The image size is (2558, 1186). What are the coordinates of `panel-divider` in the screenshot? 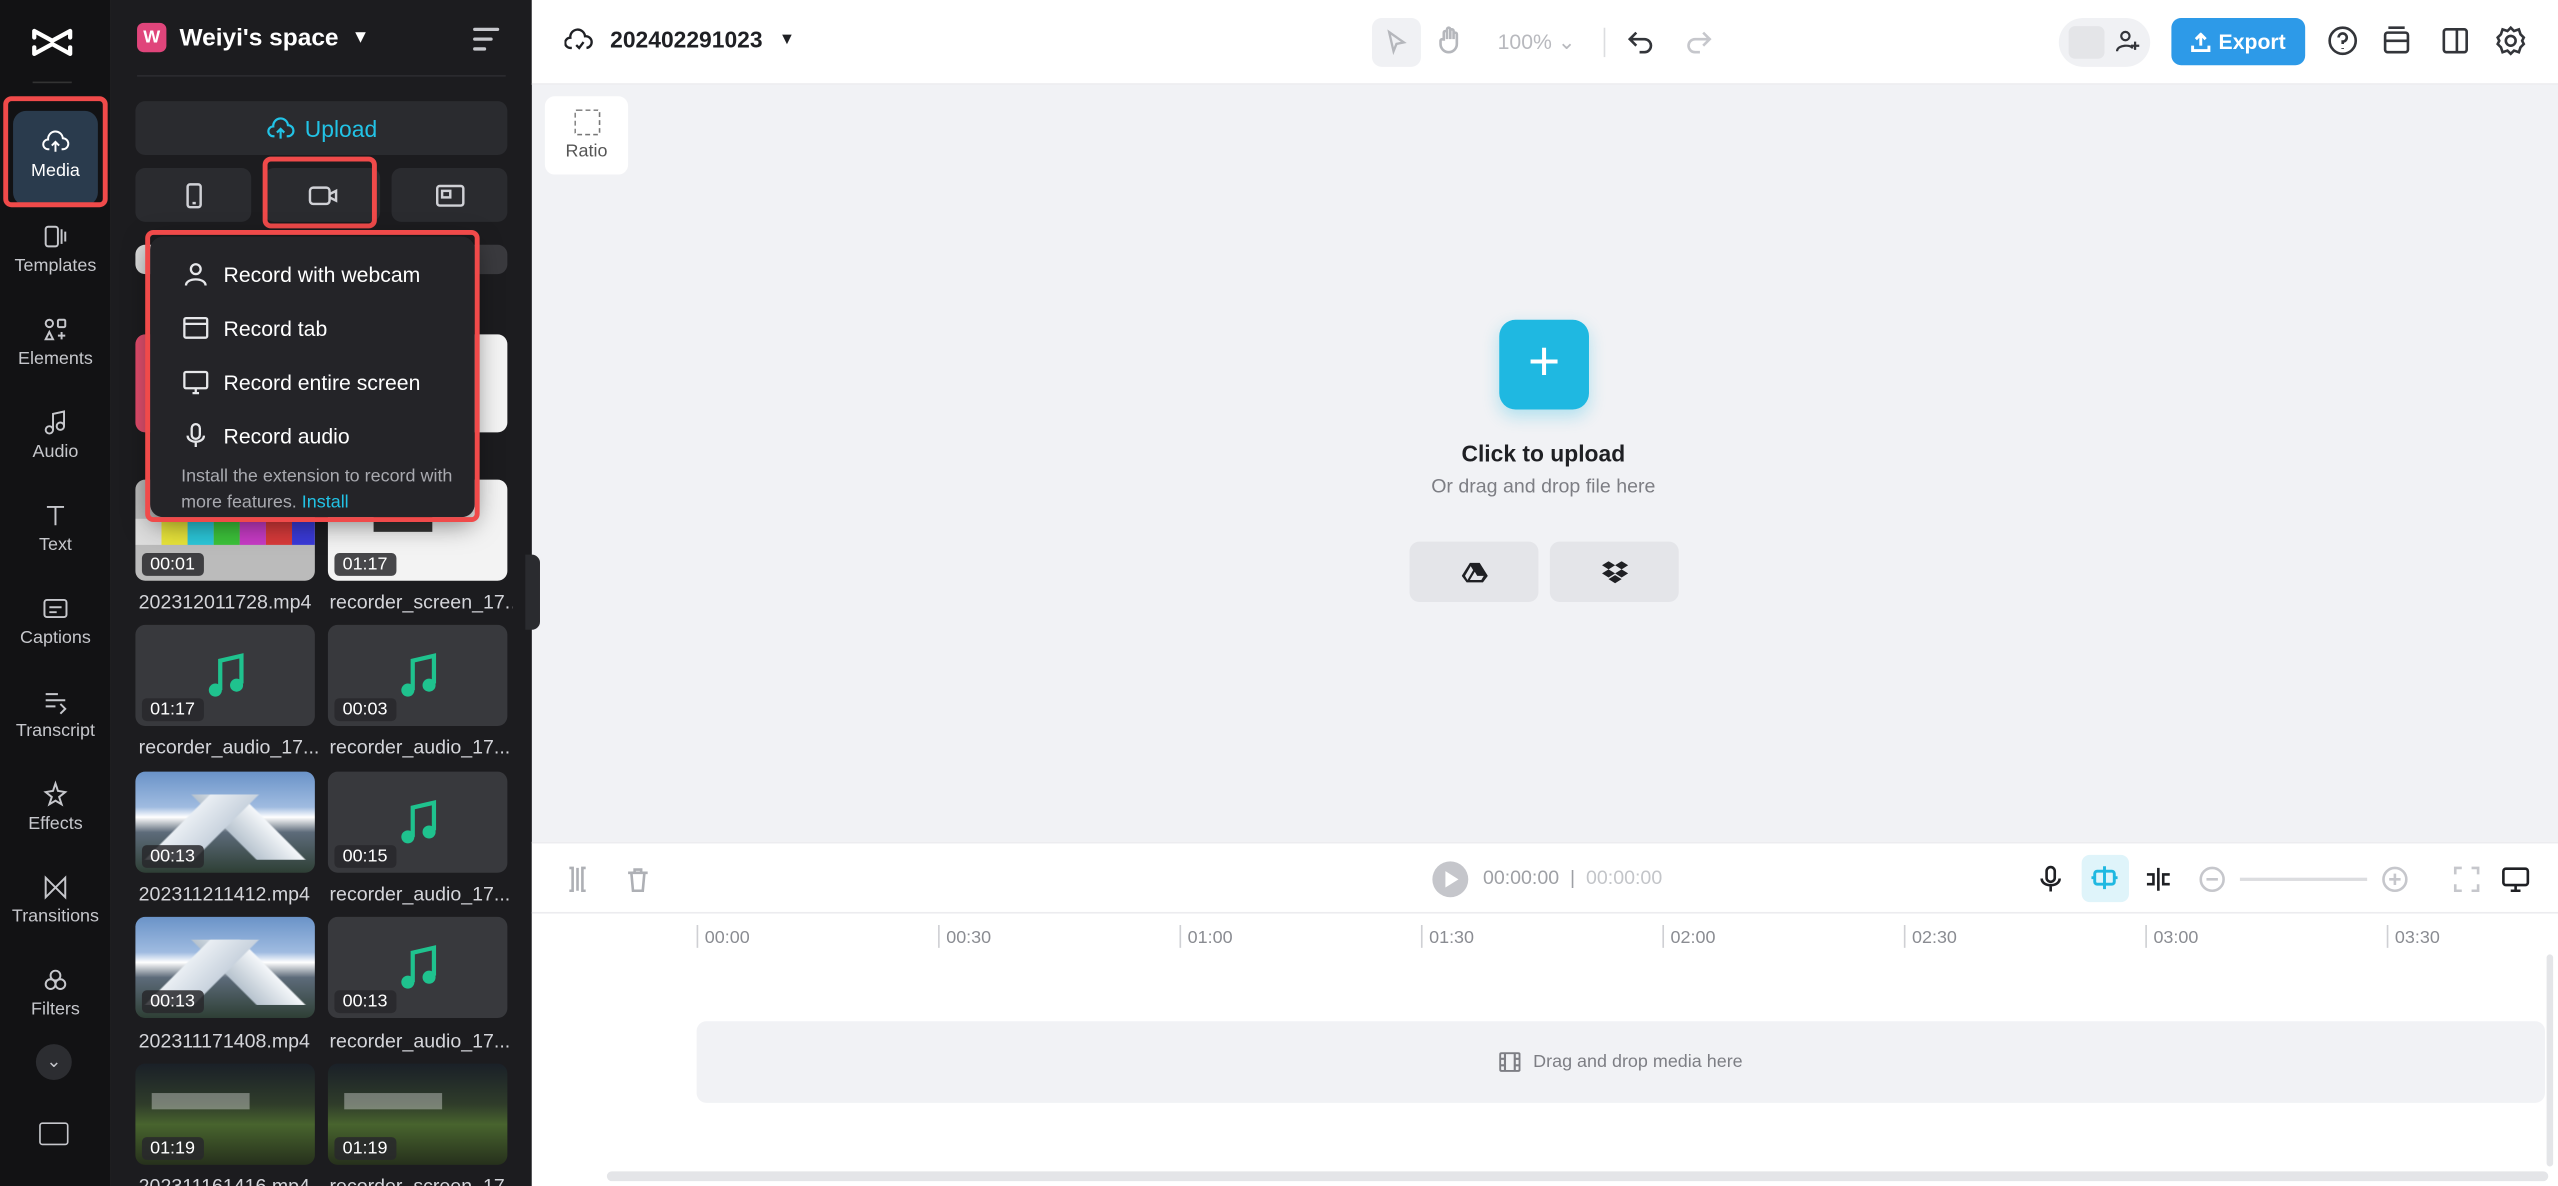 It's located at (321, 76).